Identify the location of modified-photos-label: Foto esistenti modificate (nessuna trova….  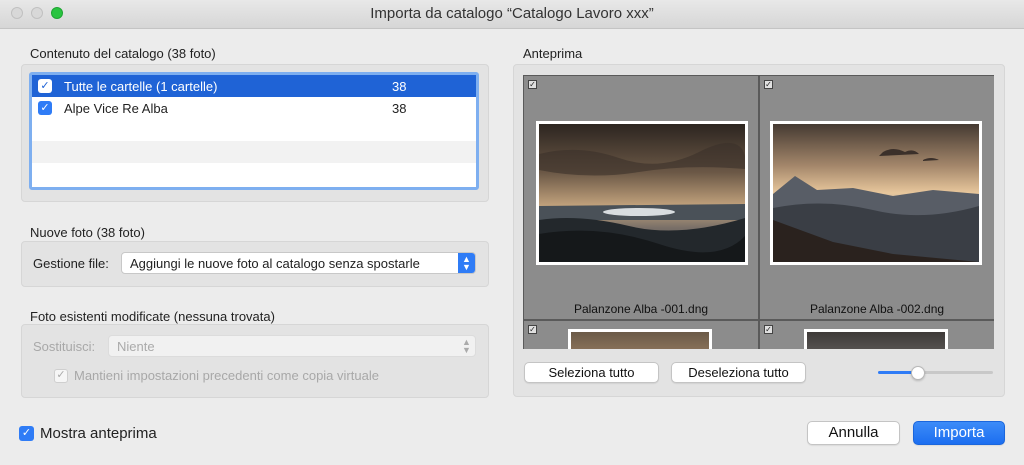
(152, 316).